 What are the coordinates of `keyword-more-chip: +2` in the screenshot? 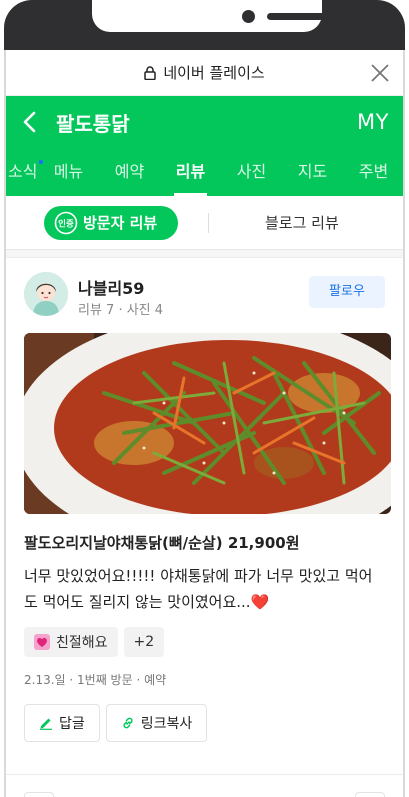 It's located at (144, 642).